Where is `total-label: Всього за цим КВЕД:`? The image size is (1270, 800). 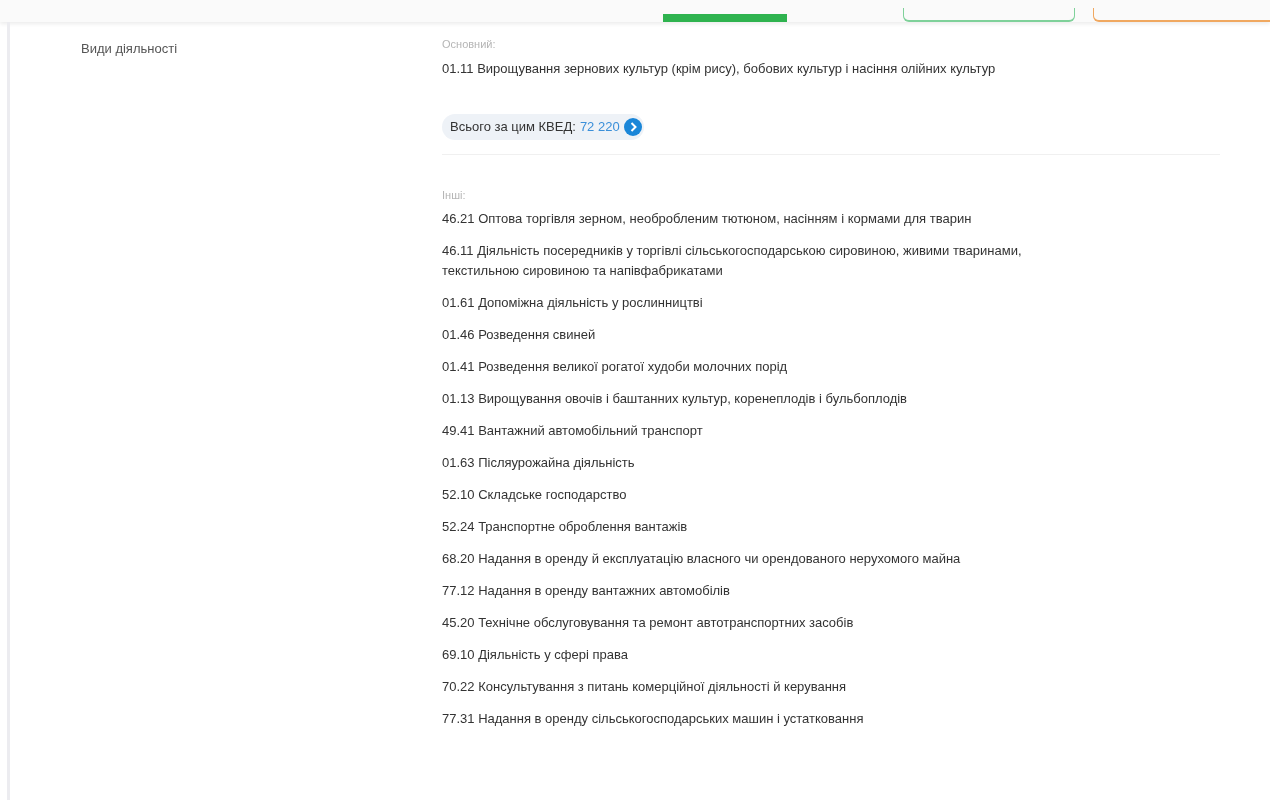 total-label: Всього за цим КВЕД: is located at coordinates (513, 127).